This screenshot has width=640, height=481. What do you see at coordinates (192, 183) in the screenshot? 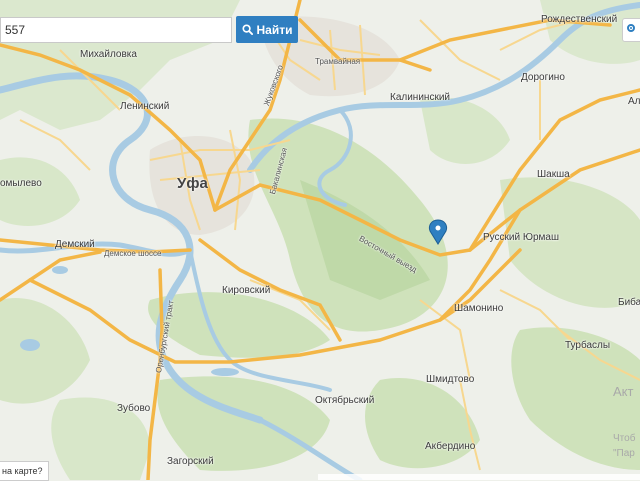
I see `place-label-ufa: Уфа` at bounding box center [192, 183].